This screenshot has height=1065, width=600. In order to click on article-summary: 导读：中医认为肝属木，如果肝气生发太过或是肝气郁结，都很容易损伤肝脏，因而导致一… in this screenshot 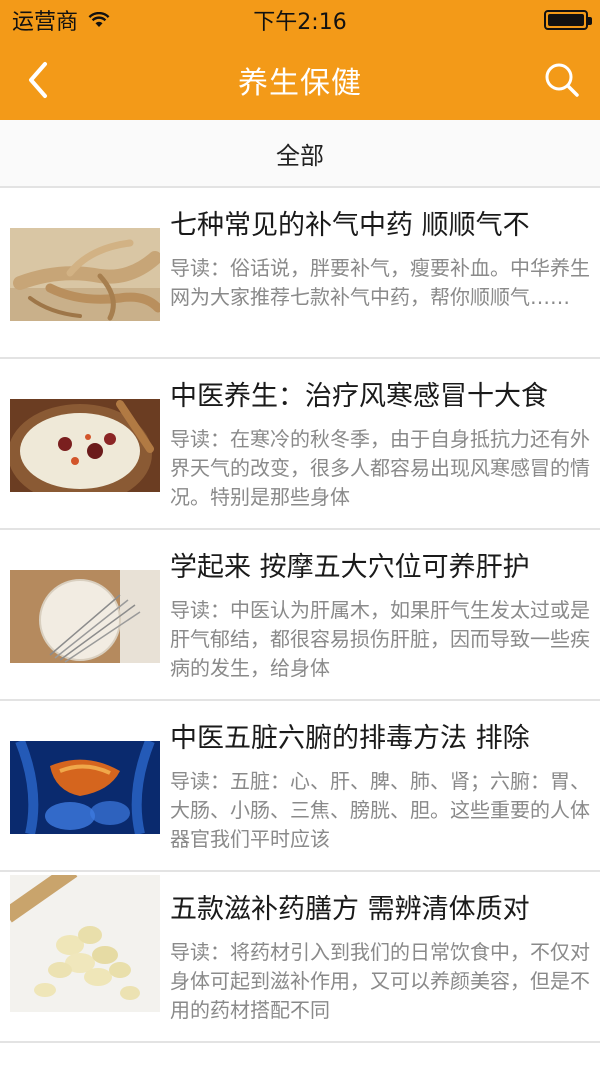, I will do `click(380, 639)`.